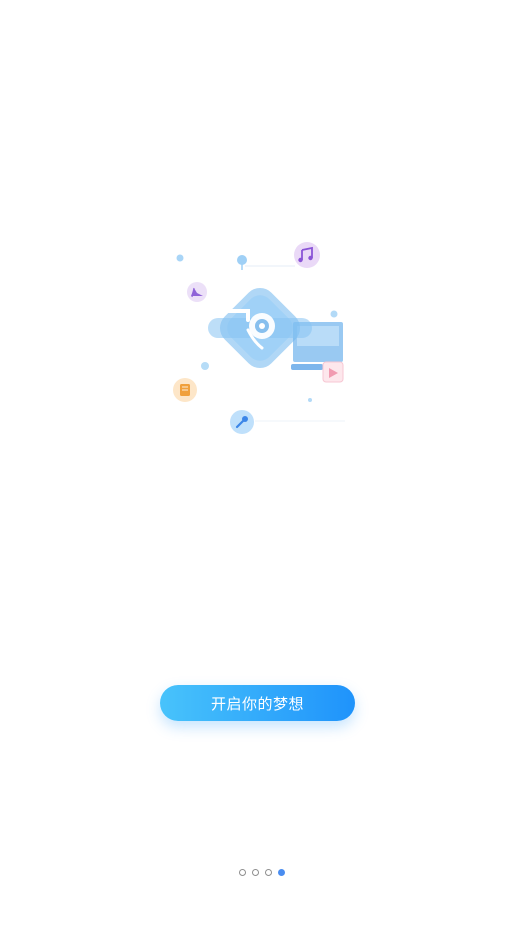 The image size is (523, 932). I want to click on start-dream-button: 开启你的梦想, so click(257, 703).